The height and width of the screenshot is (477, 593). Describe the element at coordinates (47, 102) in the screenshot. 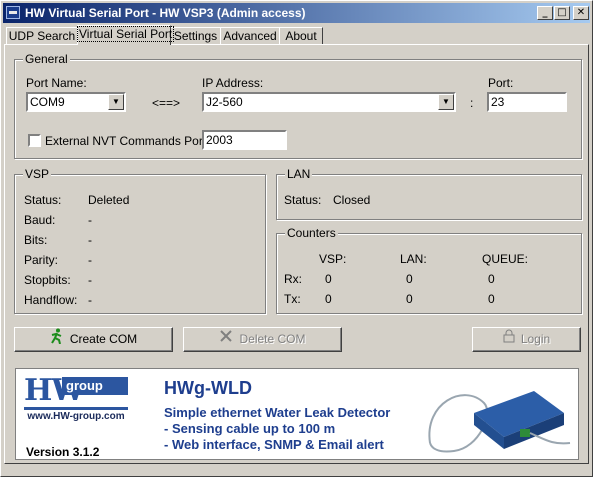

I see `port-name-value: COM9` at that location.